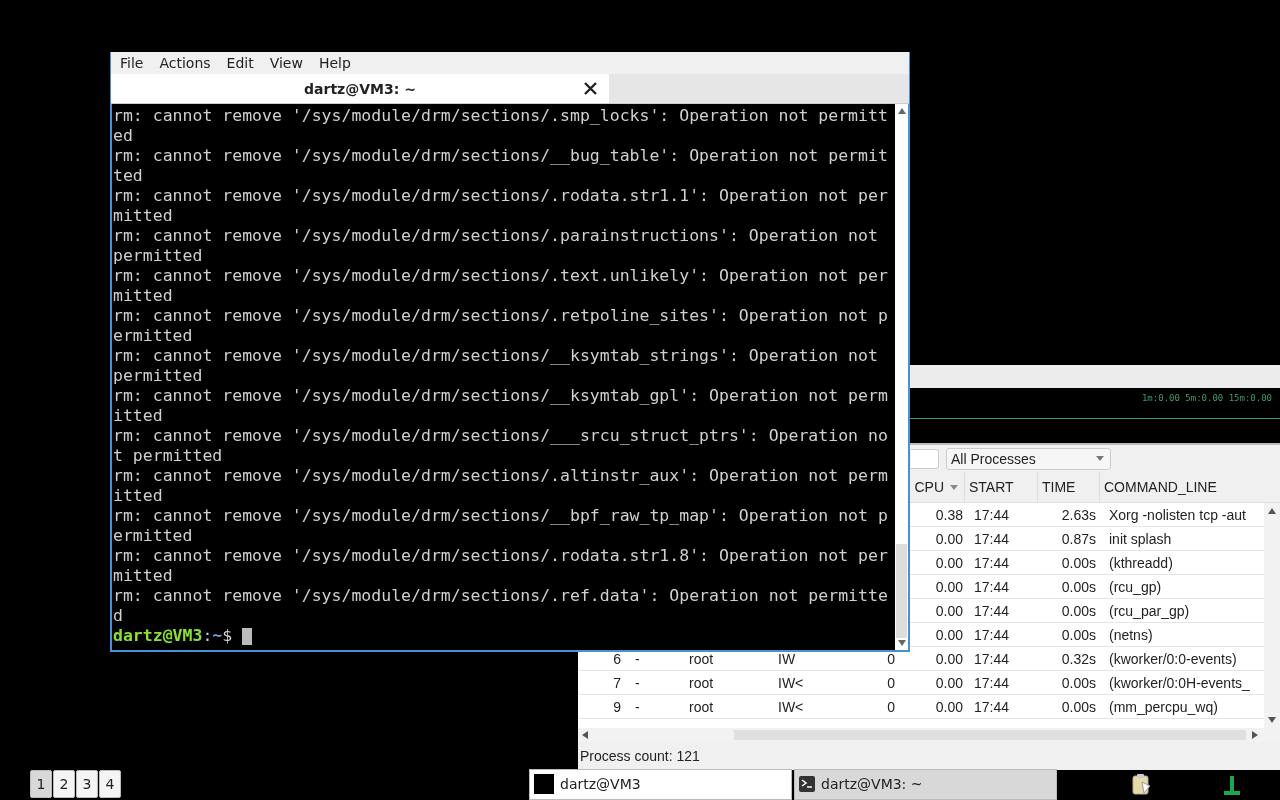 This screenshot has height=800, width=1280. Describe the element at coordinates (285, 63) in the screenshot. I see `menu-item: View` at that location.